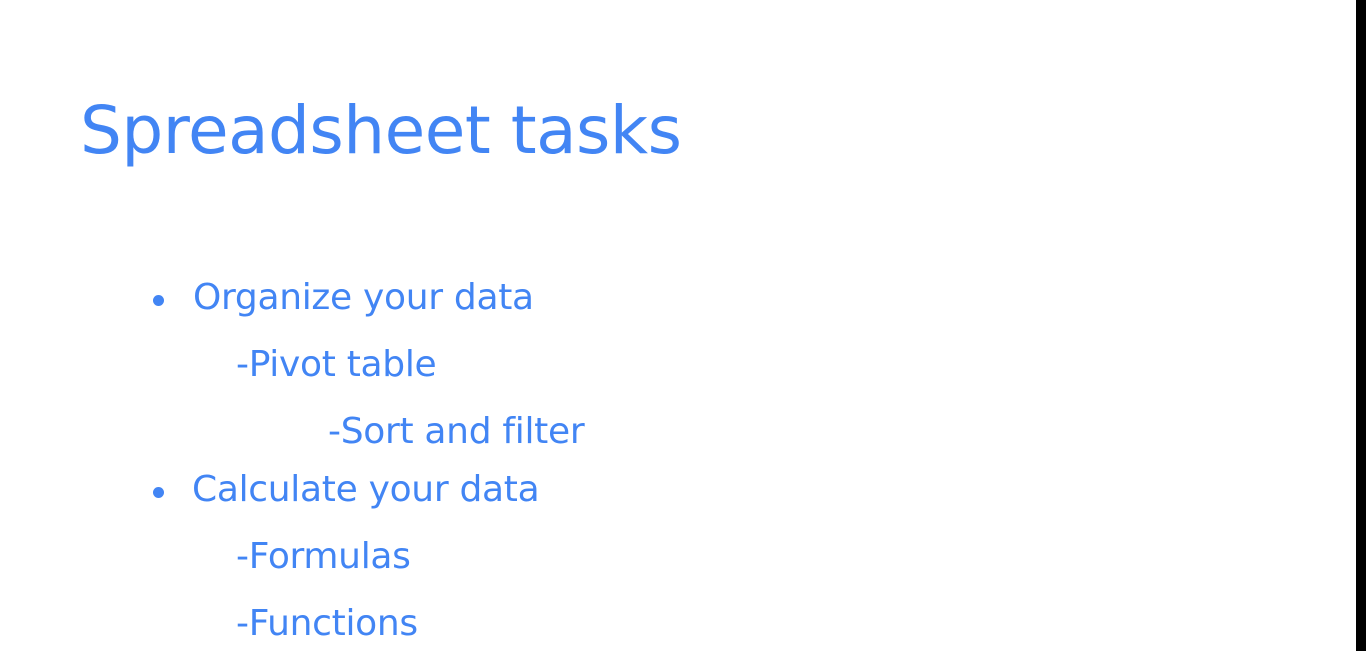 This screenshot has height=651, width=1366. I want to click on bullet-item-calculate: Calculate your data, so click(366, 489).